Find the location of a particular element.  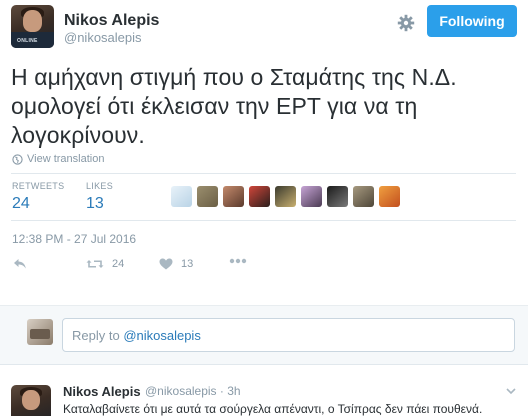

liker-avatars is located at coordinates (288, 196).